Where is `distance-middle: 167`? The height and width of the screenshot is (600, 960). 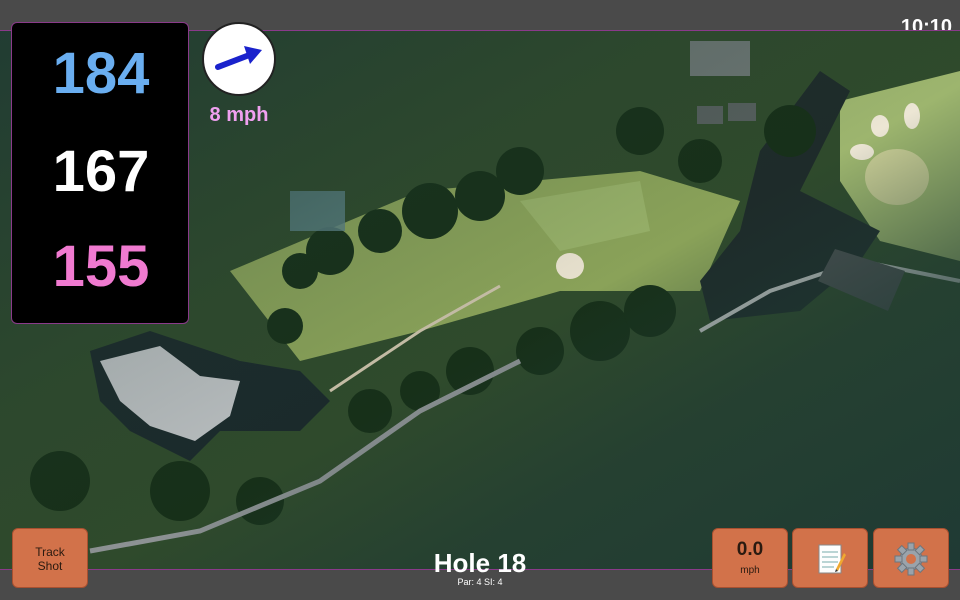 distance-middle: 167 is located at coordinates (101, 171).